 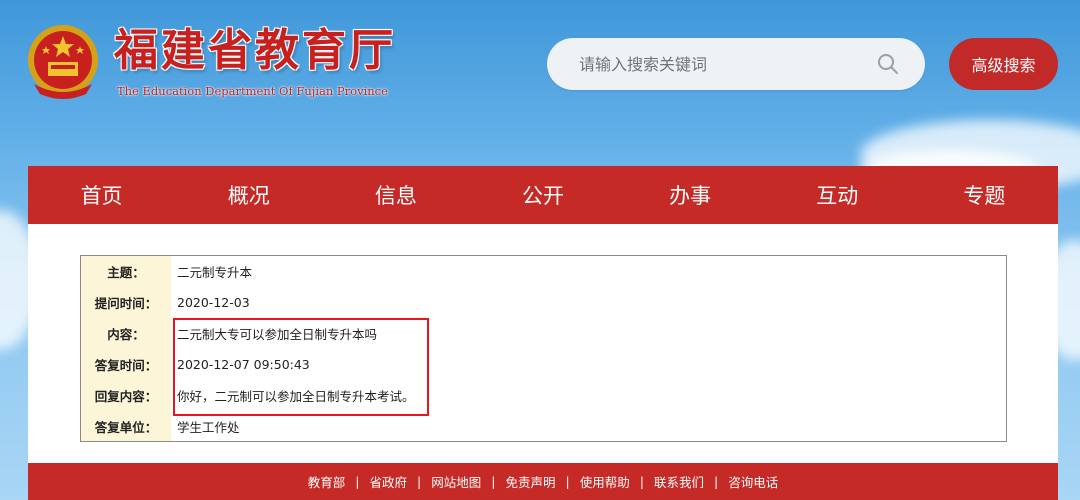 I want to click on nav-item-public: 公开, so click(x=542, y=195).